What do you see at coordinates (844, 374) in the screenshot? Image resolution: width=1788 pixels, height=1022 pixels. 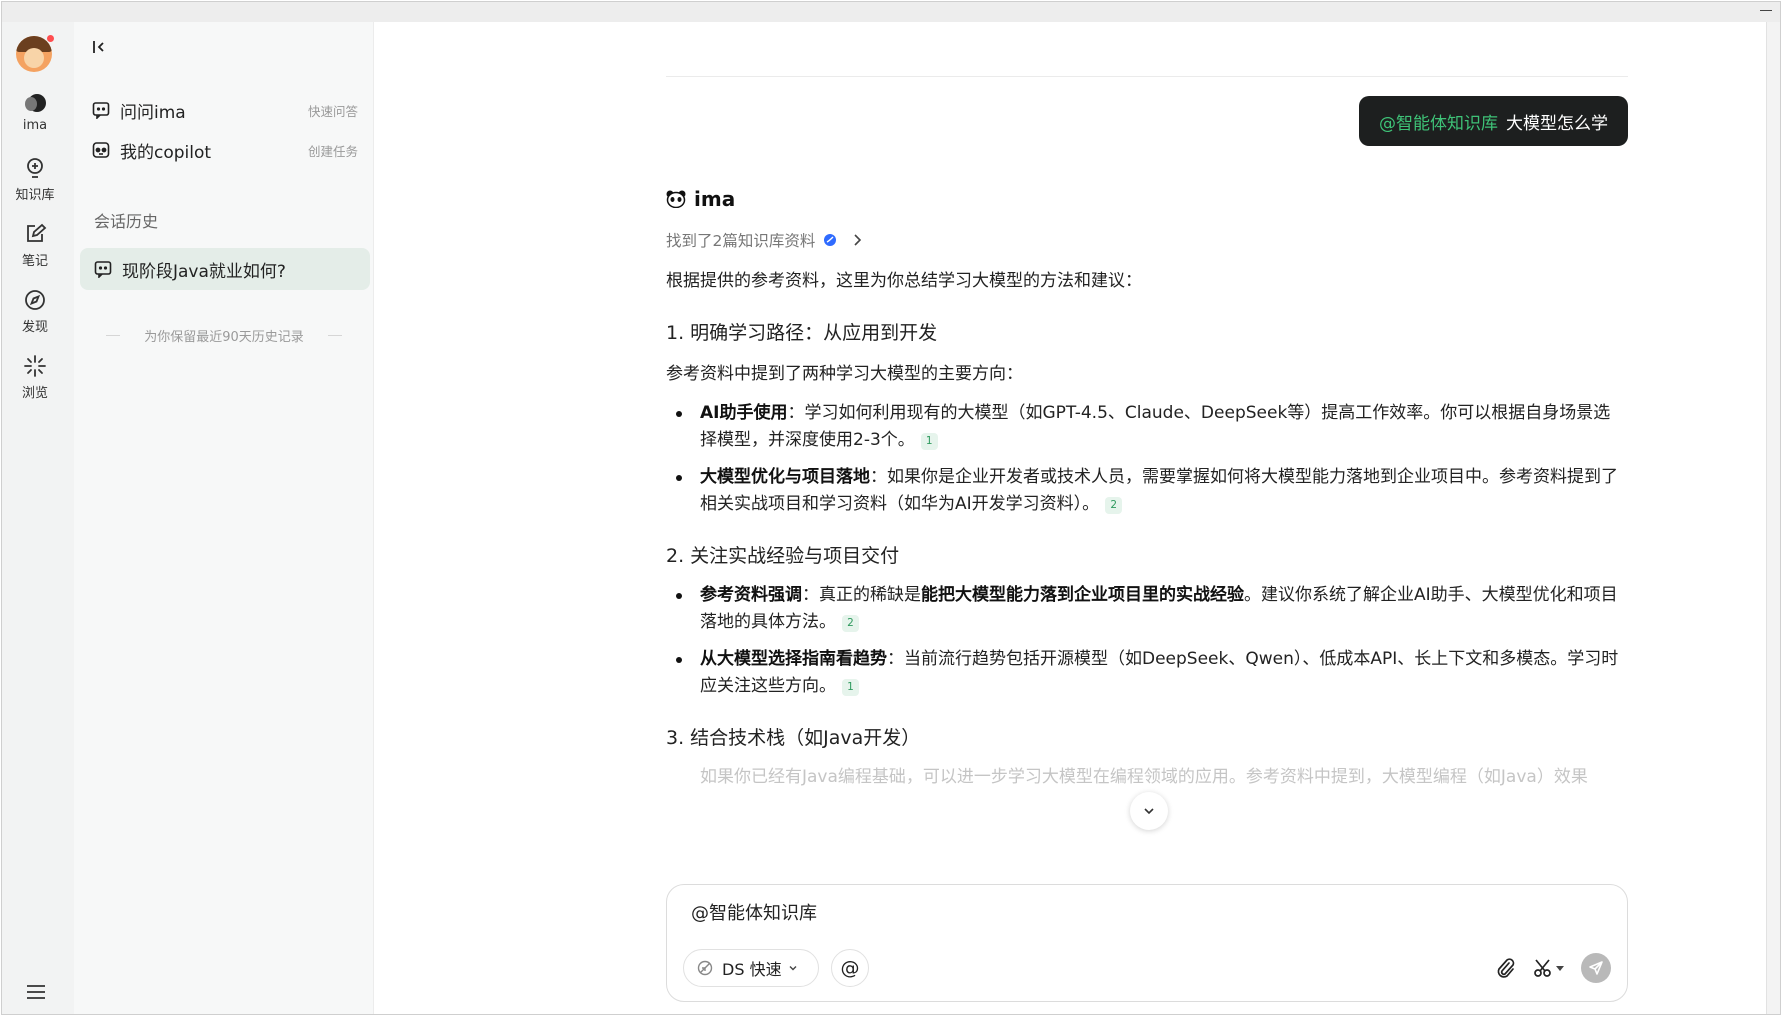 I see `section-lead: 参考资料中提到了两种学习大模型的主要方向：` at bounding box center [844, 374].